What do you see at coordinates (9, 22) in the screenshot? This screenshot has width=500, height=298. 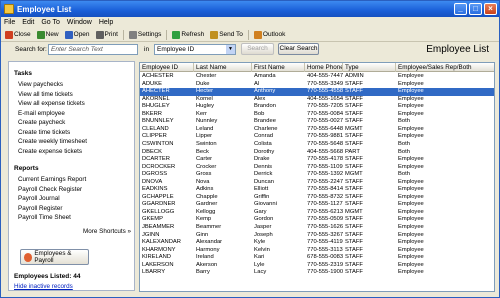 I see `menu-file: File` at bounding box center [9, 22].